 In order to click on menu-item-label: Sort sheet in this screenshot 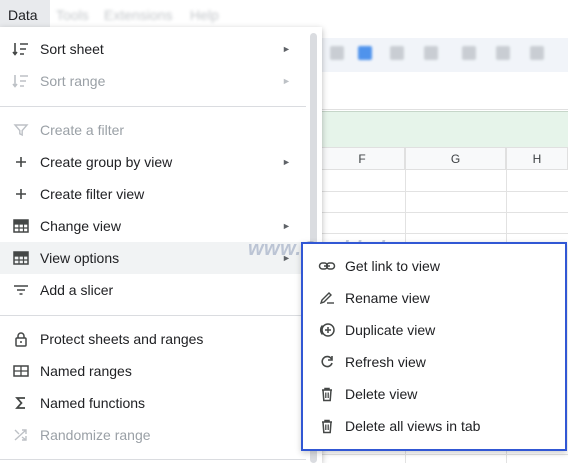, I will do `click(72, 49)`.